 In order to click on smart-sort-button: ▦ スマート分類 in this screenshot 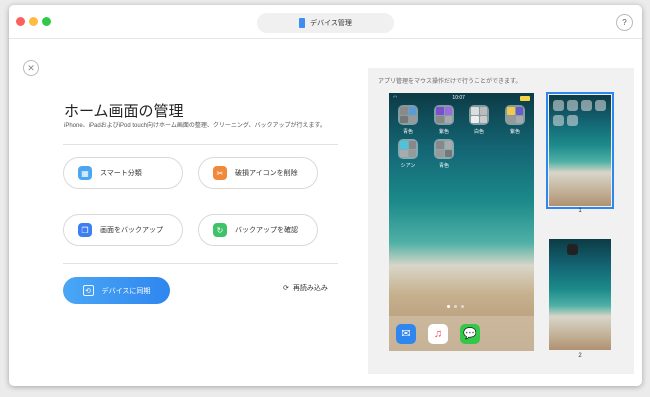, I will do `click(123, 173)`.